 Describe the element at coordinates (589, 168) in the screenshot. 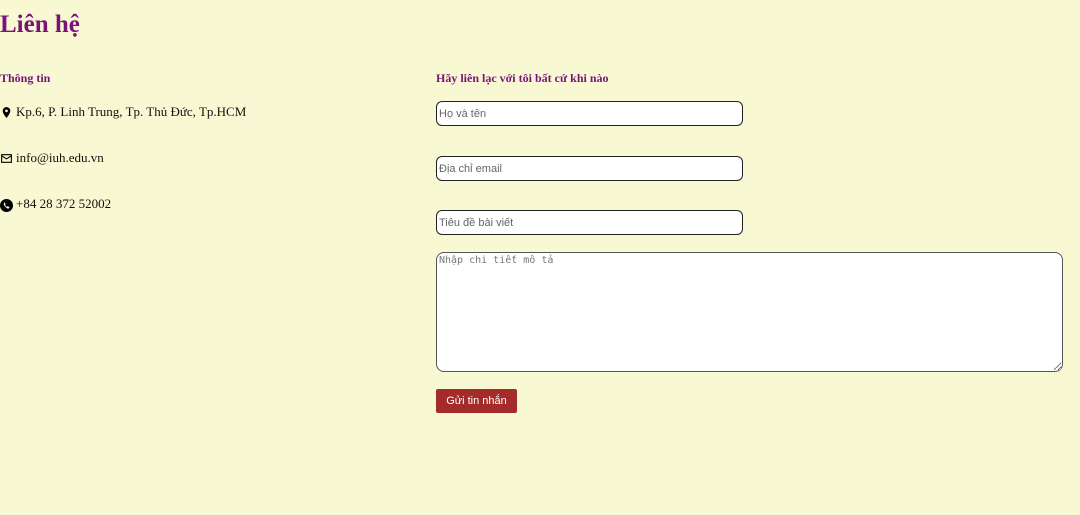

I see `email-input` at that location.